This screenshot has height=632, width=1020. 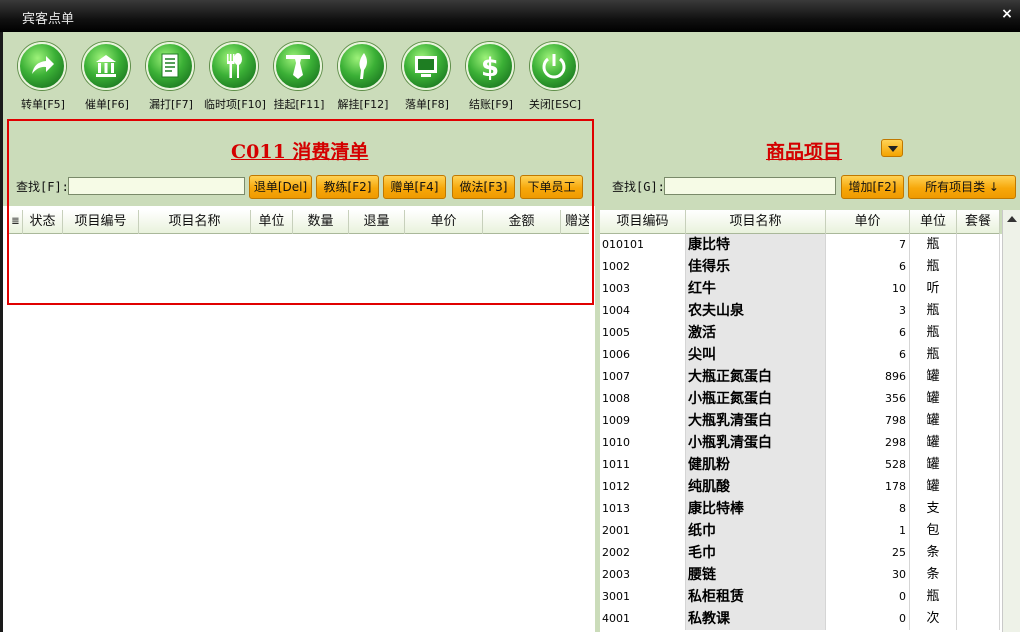 I want to click on item-code-cell: 1009, so click(x=643, y=421).